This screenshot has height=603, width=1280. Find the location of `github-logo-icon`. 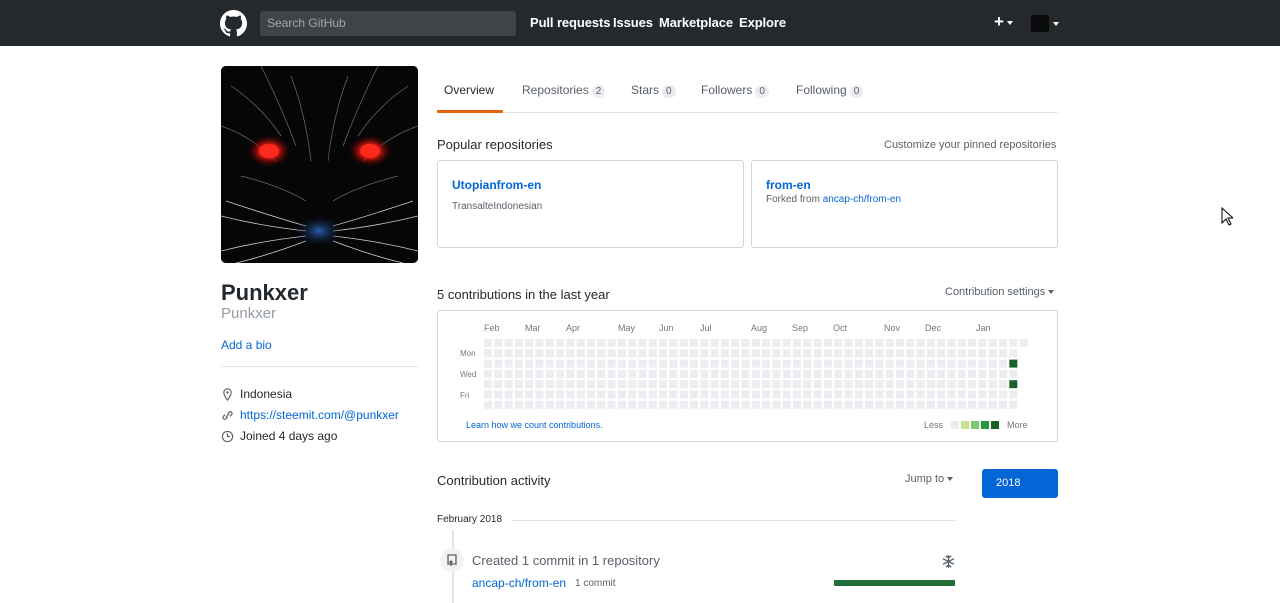

github-logo-icon is located at coordinates (233, 23).